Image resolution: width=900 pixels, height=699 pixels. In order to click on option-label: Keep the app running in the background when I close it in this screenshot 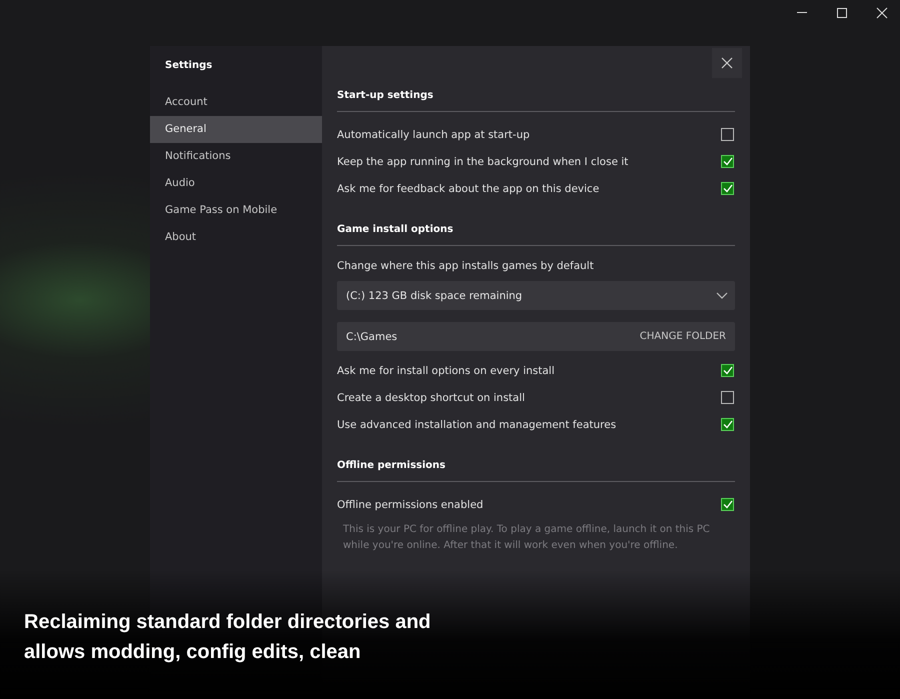, I will do `click(482, 162)`.